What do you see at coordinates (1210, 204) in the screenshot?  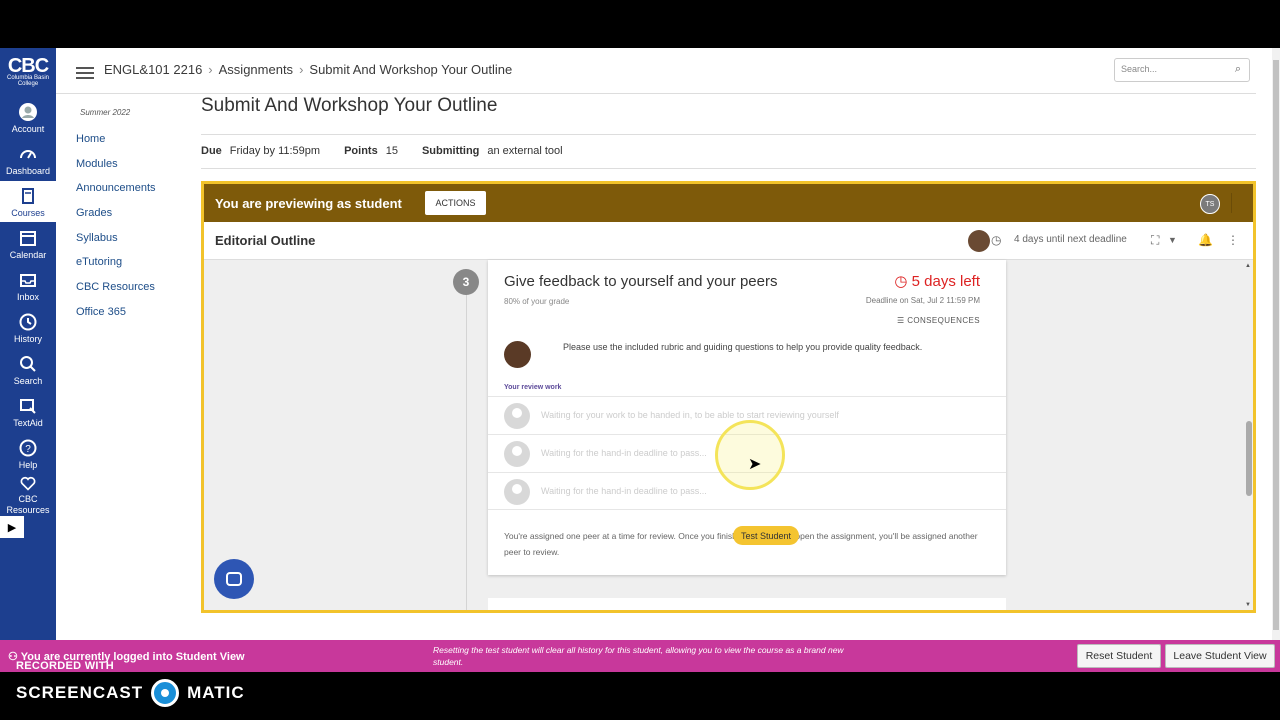 I see `avatar: TS` at bounding box center [1210, 204].